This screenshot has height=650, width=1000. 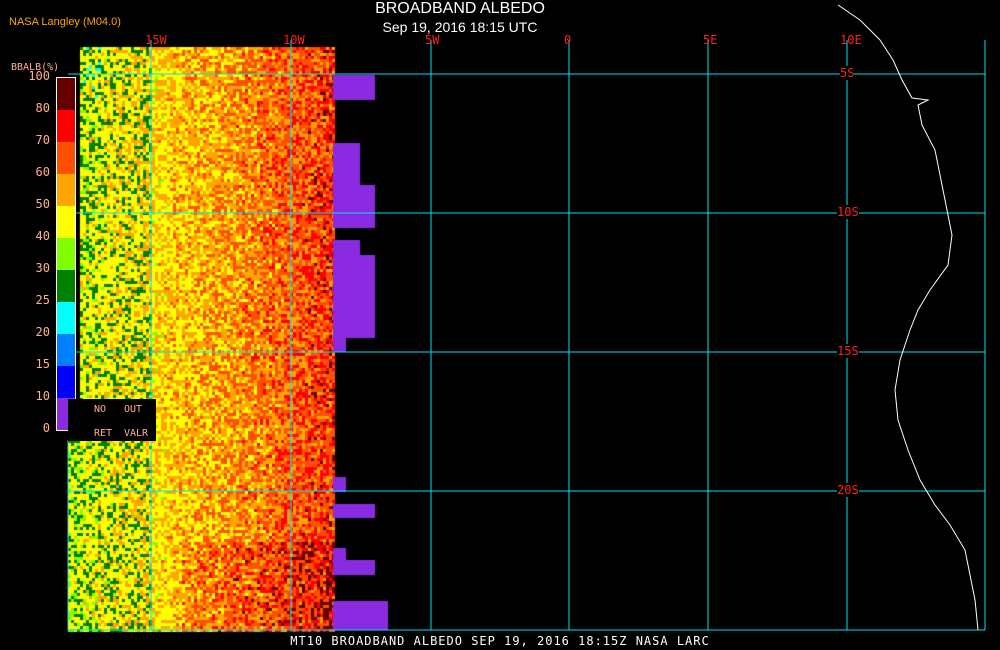 I want to click on no-label: NO, so click(x=100, y=409).